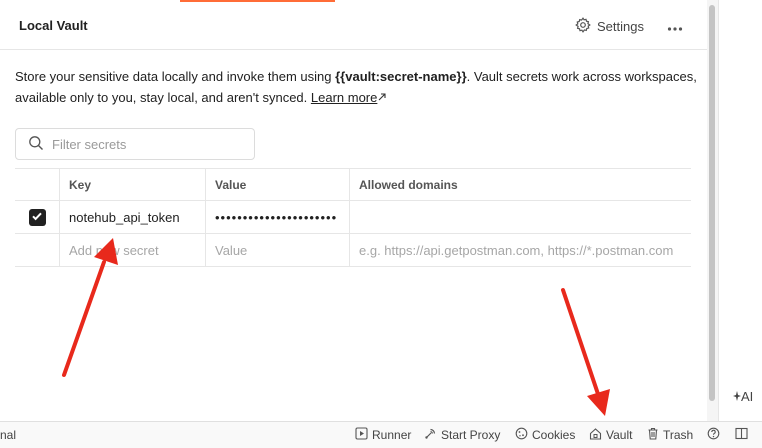 Image resolution: width=762 pixels, height=448 pixels. What do you see at coordinates (747, 396) in the screenshot?
I see `ai-label: AI` at bounding box center [747, 396].